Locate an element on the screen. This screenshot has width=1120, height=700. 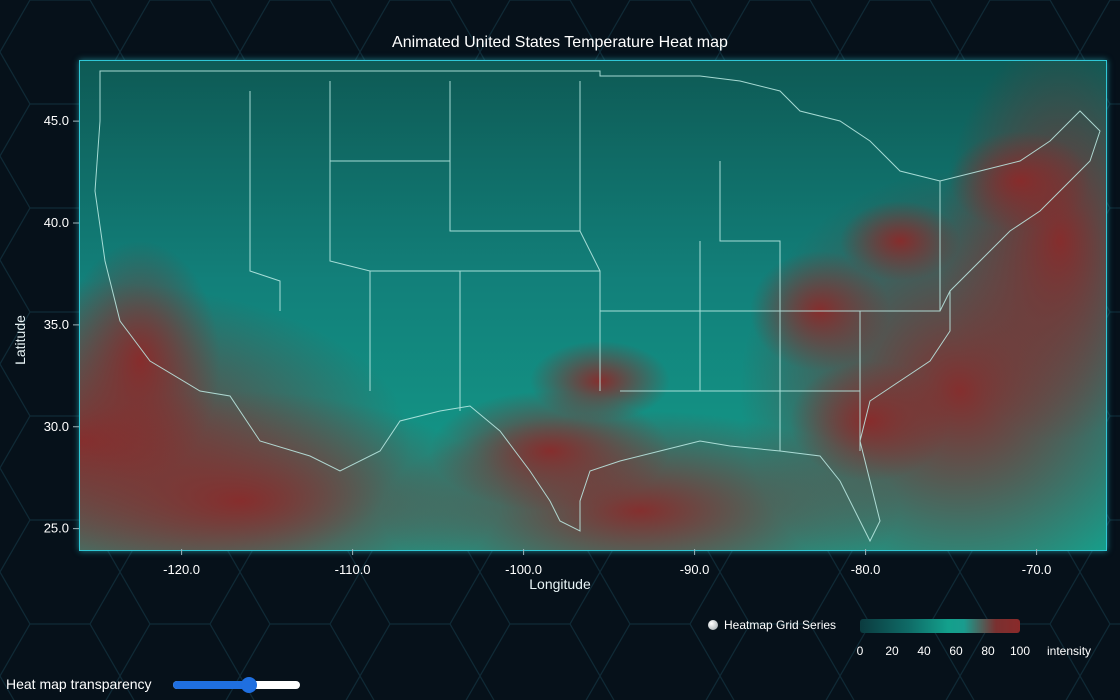
x-tick-label: -90.0 is located at coordinates (695, 569).